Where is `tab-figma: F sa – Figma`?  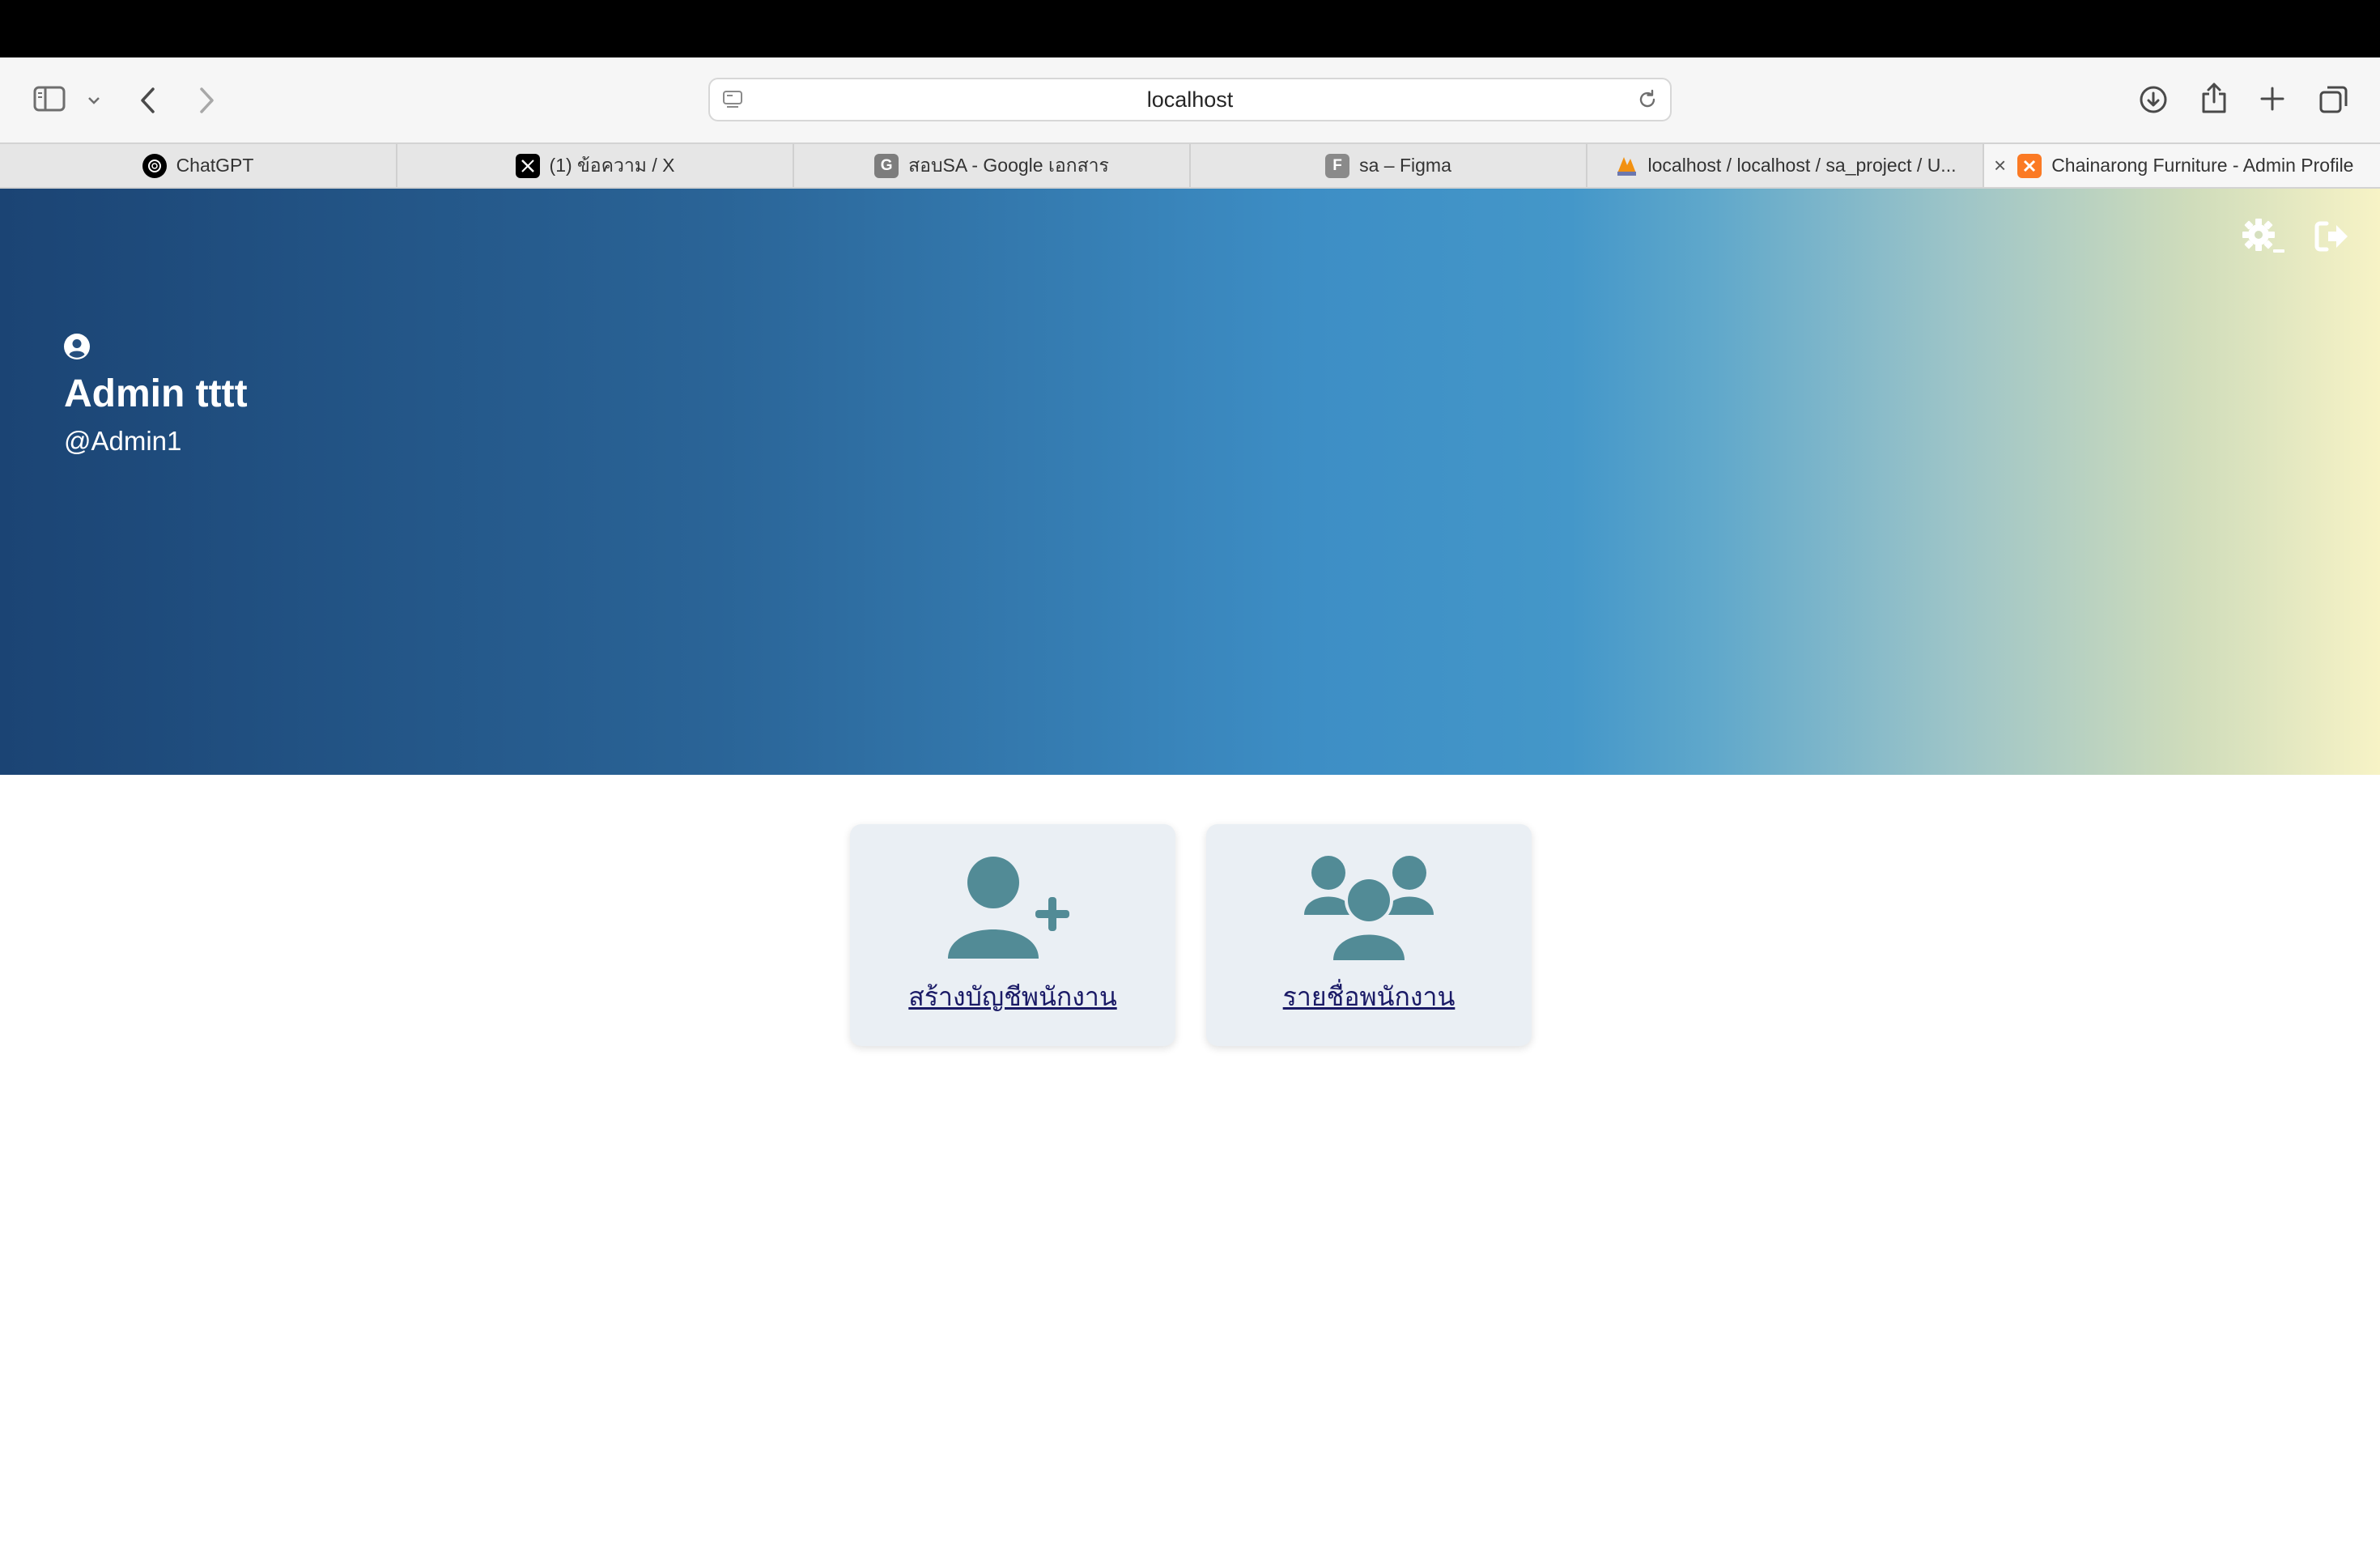
tab-figma: F sa – Figma is located at coordinates (1389, 166).